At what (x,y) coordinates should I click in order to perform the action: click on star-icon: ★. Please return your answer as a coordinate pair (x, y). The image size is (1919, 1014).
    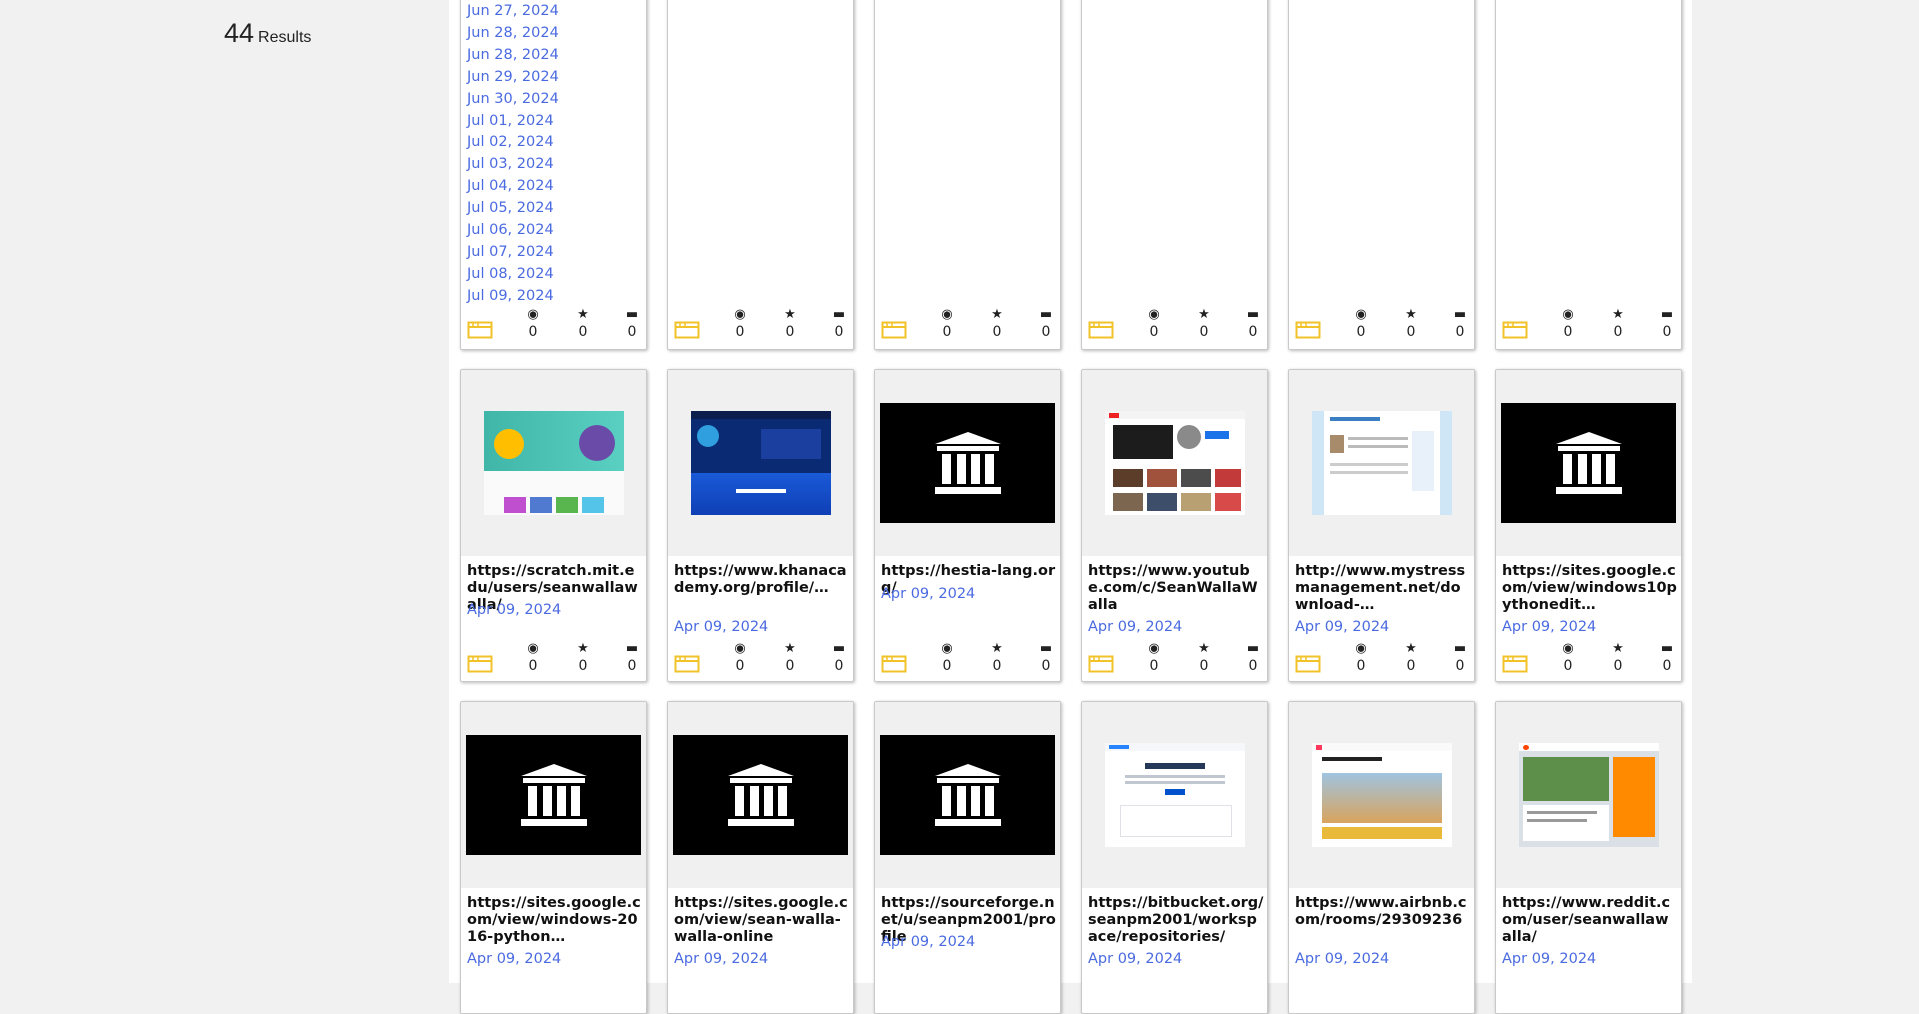
    Looking at the image, I should click on (790, 648).